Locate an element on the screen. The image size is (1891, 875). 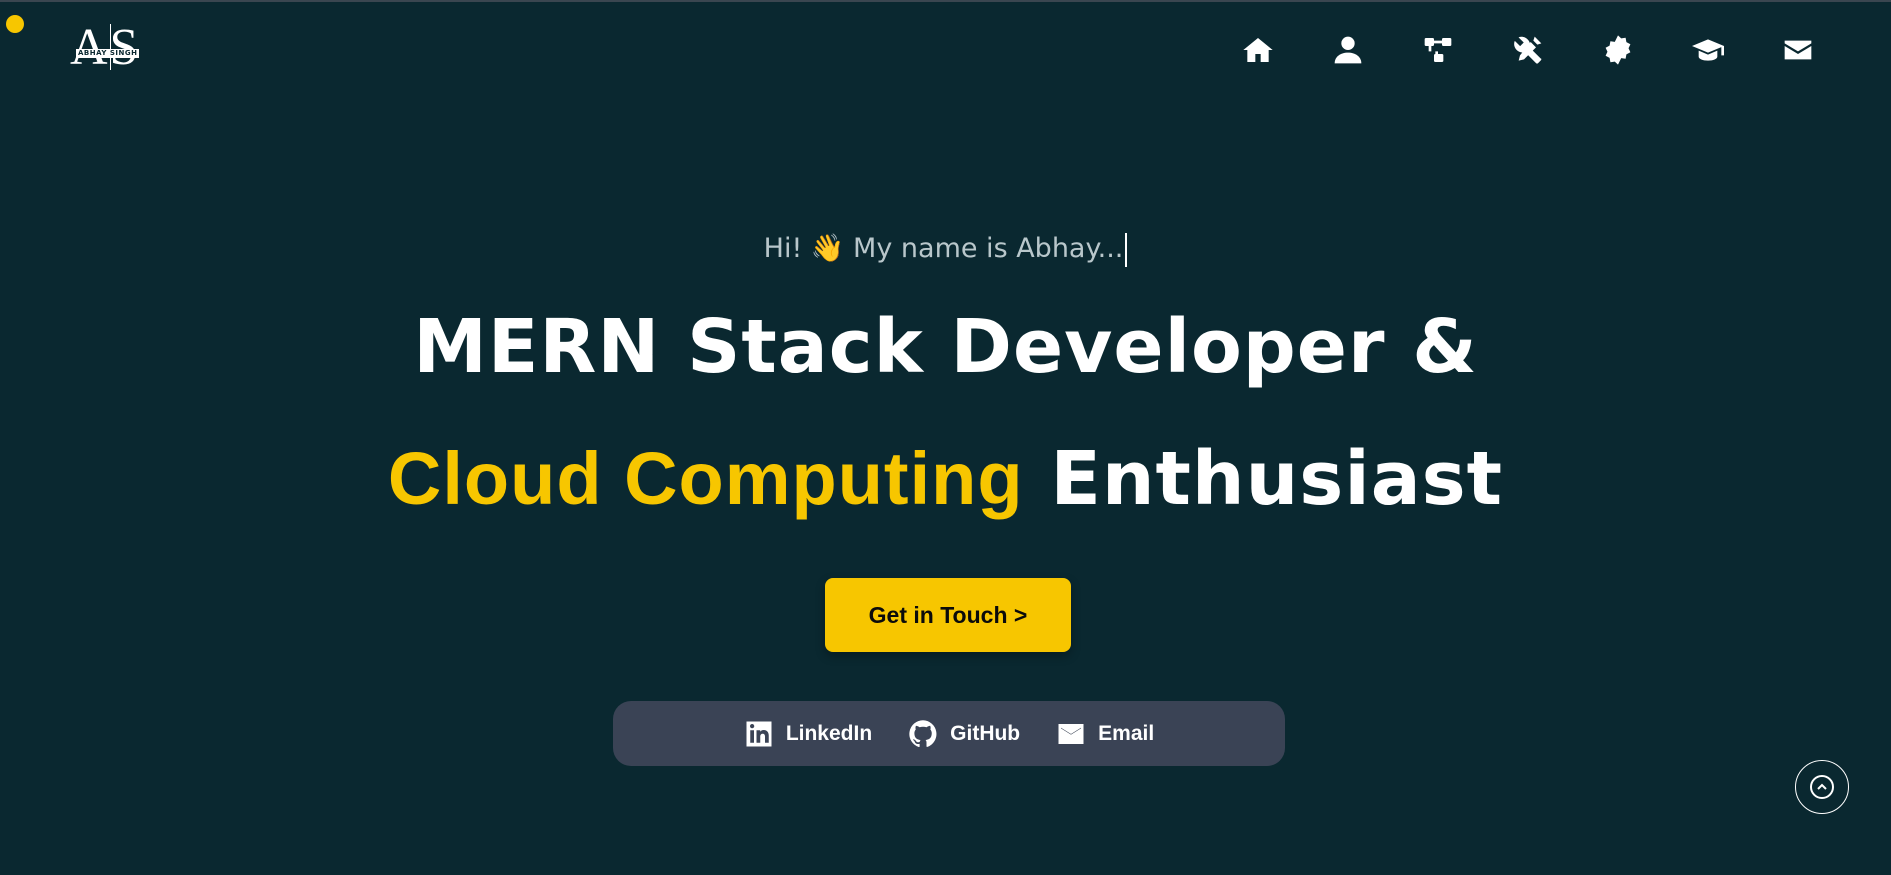
nav-about is located at coordinates (1348, 50).